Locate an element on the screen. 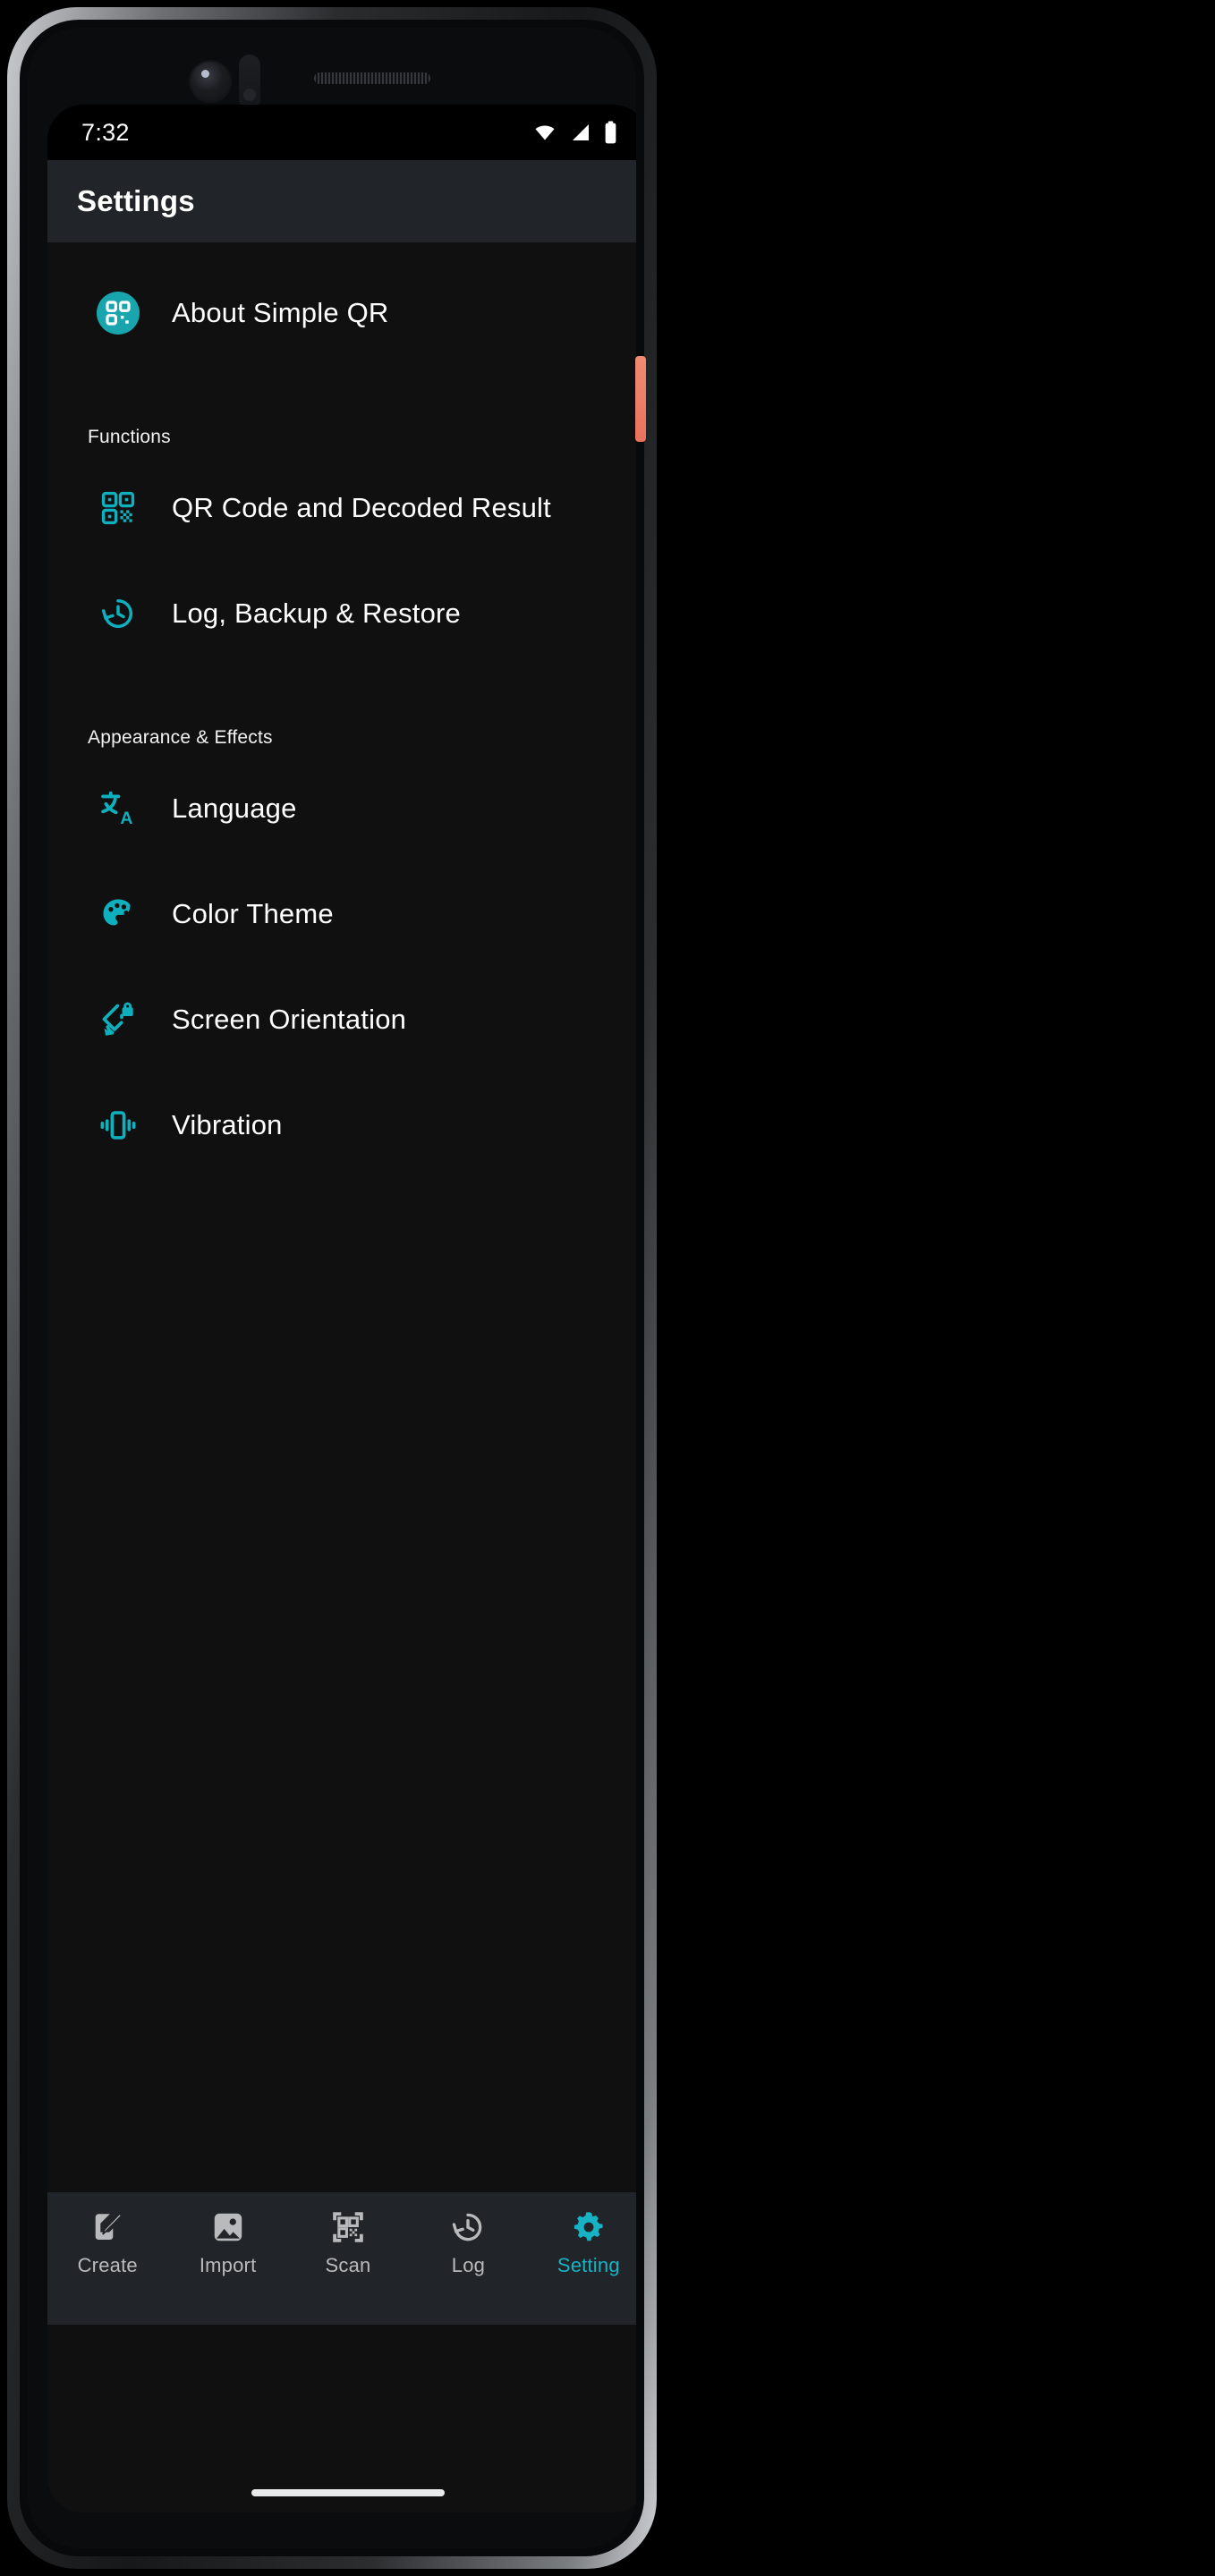  settings-item-label: Color Theme is located at coordinates (253, 913).